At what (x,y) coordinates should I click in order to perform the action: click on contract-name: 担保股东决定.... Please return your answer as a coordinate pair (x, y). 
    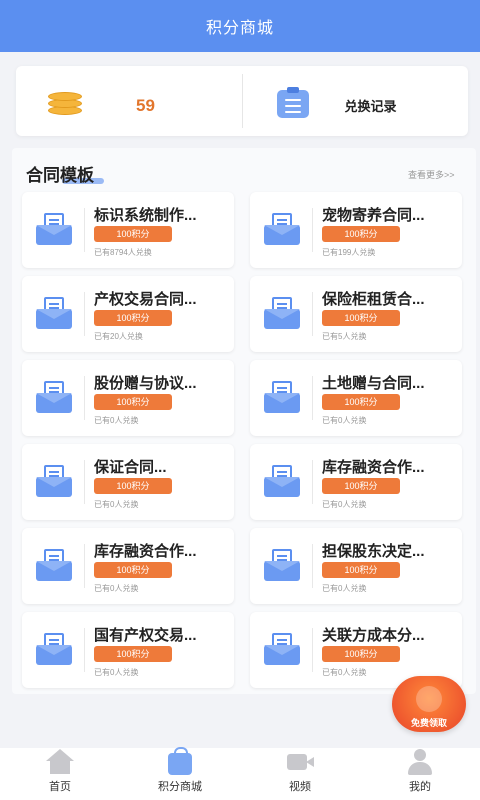
    Looking at the image, I should click on (373, 551).